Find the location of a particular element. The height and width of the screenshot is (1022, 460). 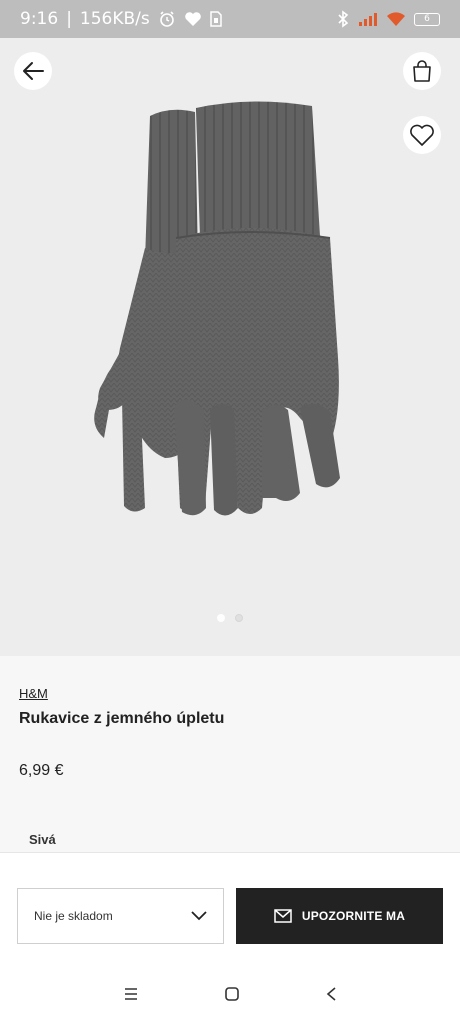

home-square-icon is located at coordinates (232, 994).